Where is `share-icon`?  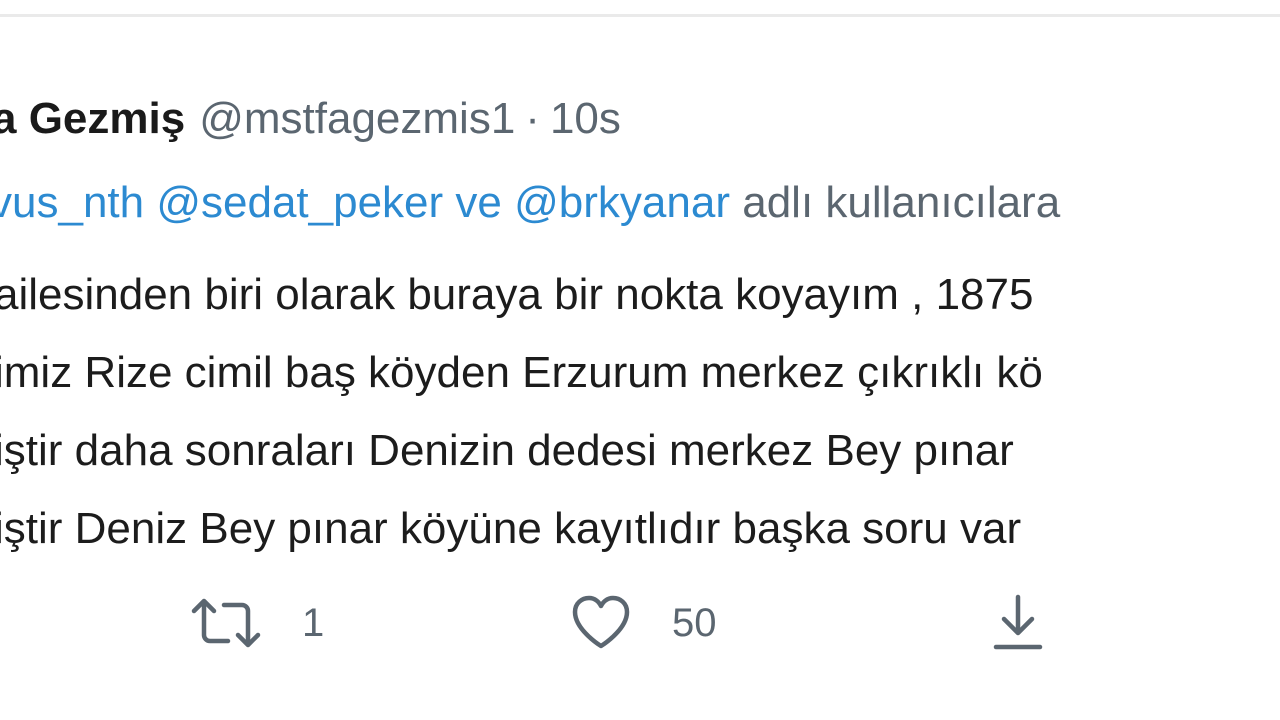
share-icon is located at coordinates (1018, 623).